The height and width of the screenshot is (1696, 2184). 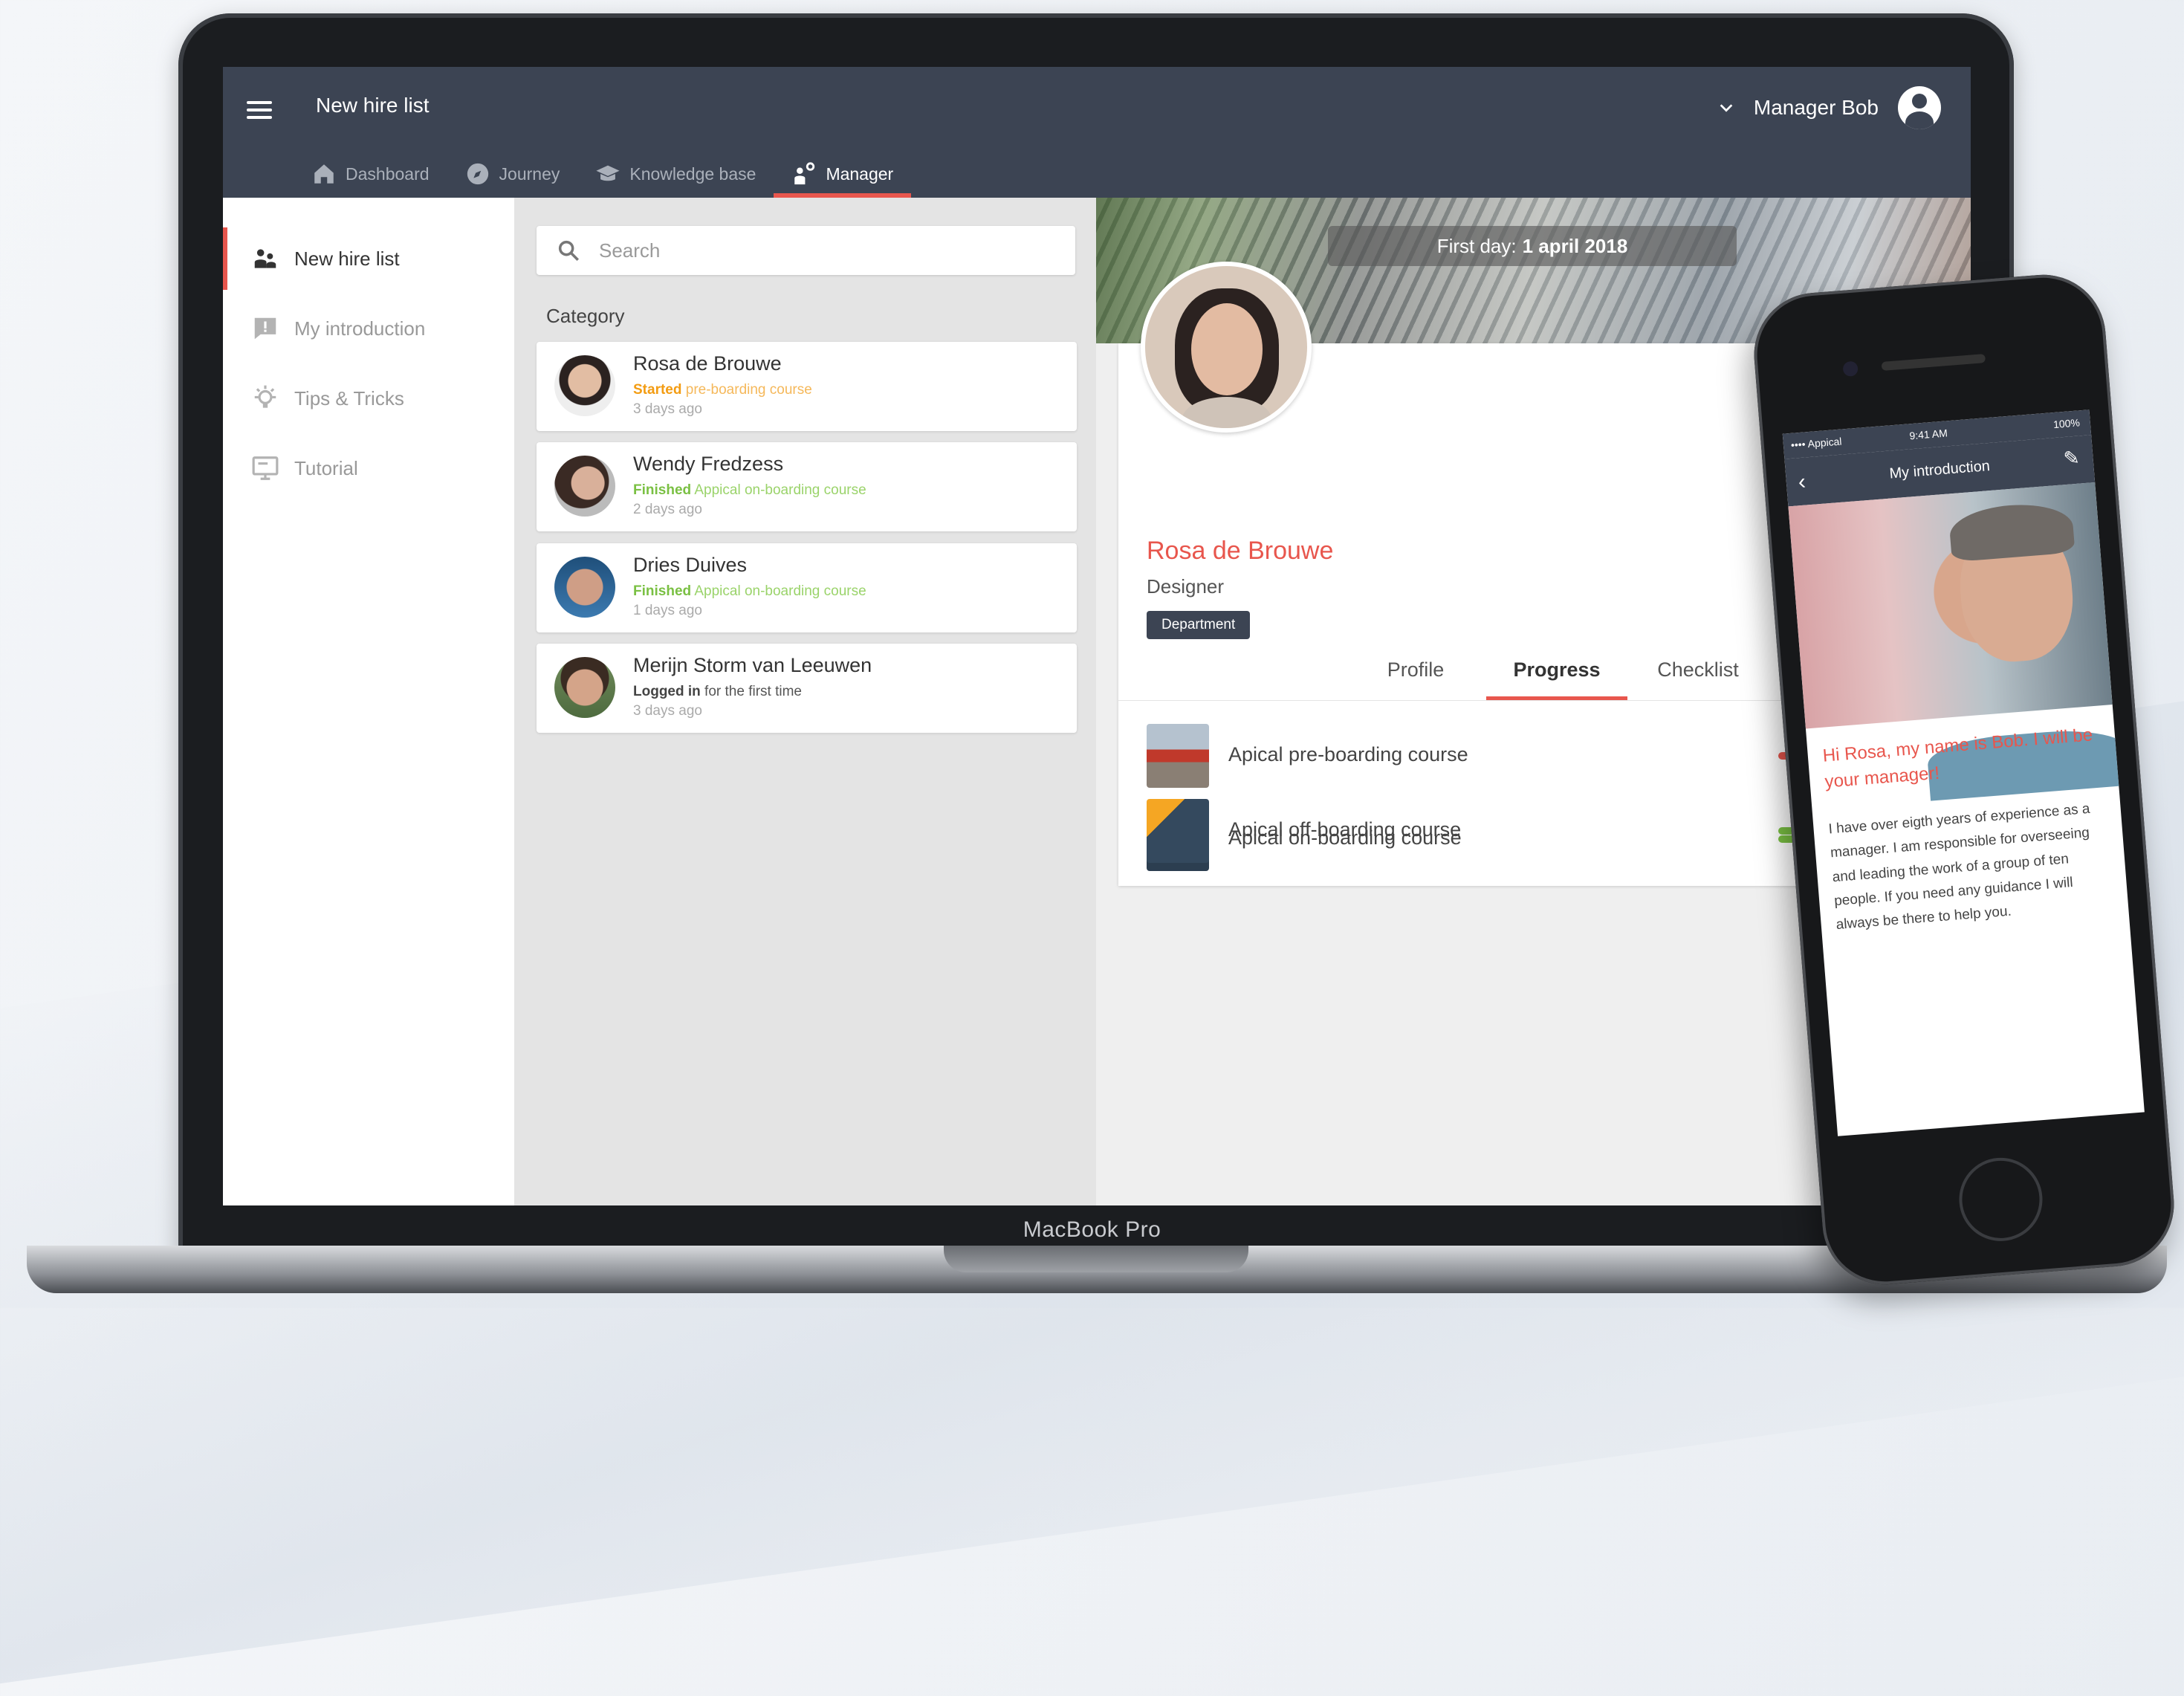 What do you see at coordinates (1698, 677) in the screenshot?
I see `tab-checklist: Checklist` at bounding box center [1698, 677].